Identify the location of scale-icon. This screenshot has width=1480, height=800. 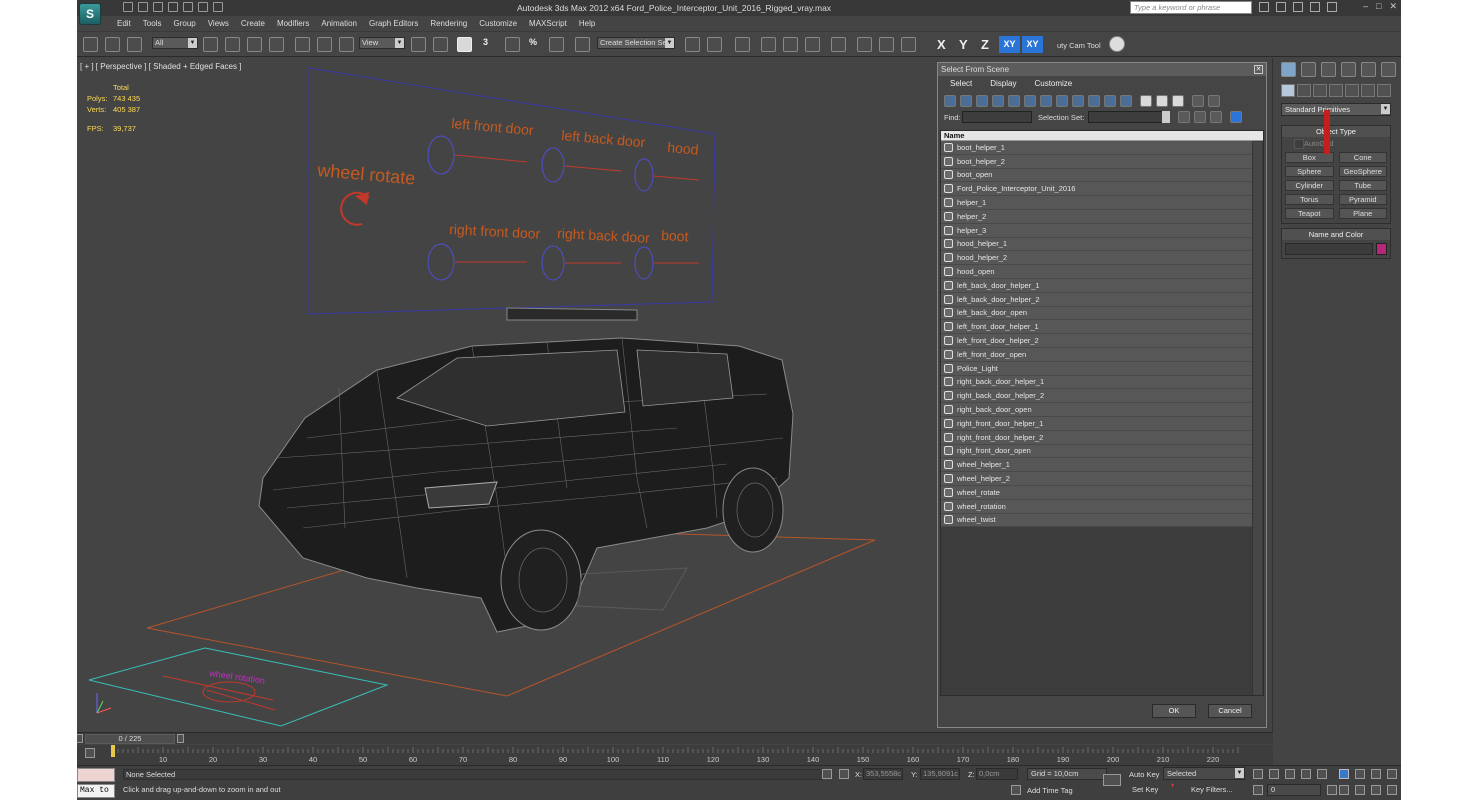
(346, 44).